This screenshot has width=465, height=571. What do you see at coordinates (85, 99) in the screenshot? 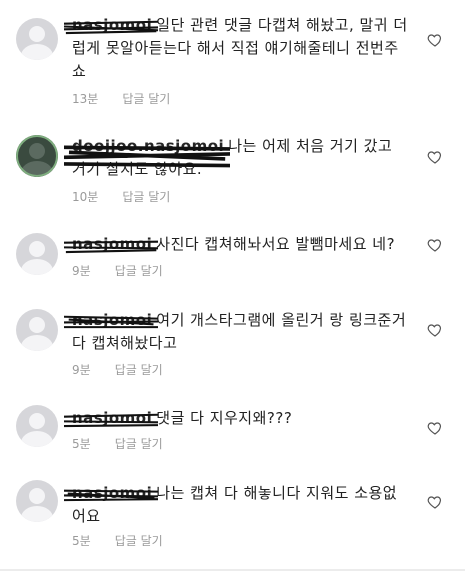
I see `comment-time: 13분` at bounding box center [85, 99].